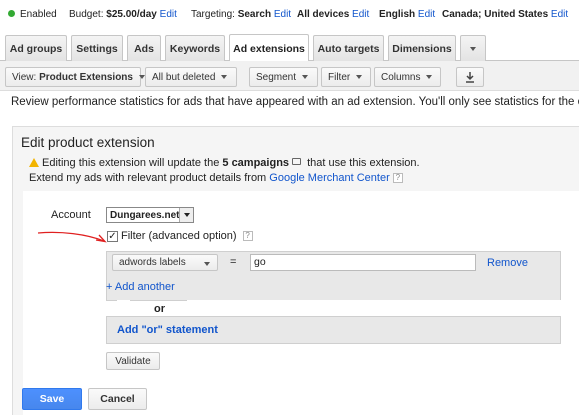 This screenshot has height=415, width=579. I want to click on annotation-arrow-icon, so click(72, 237).